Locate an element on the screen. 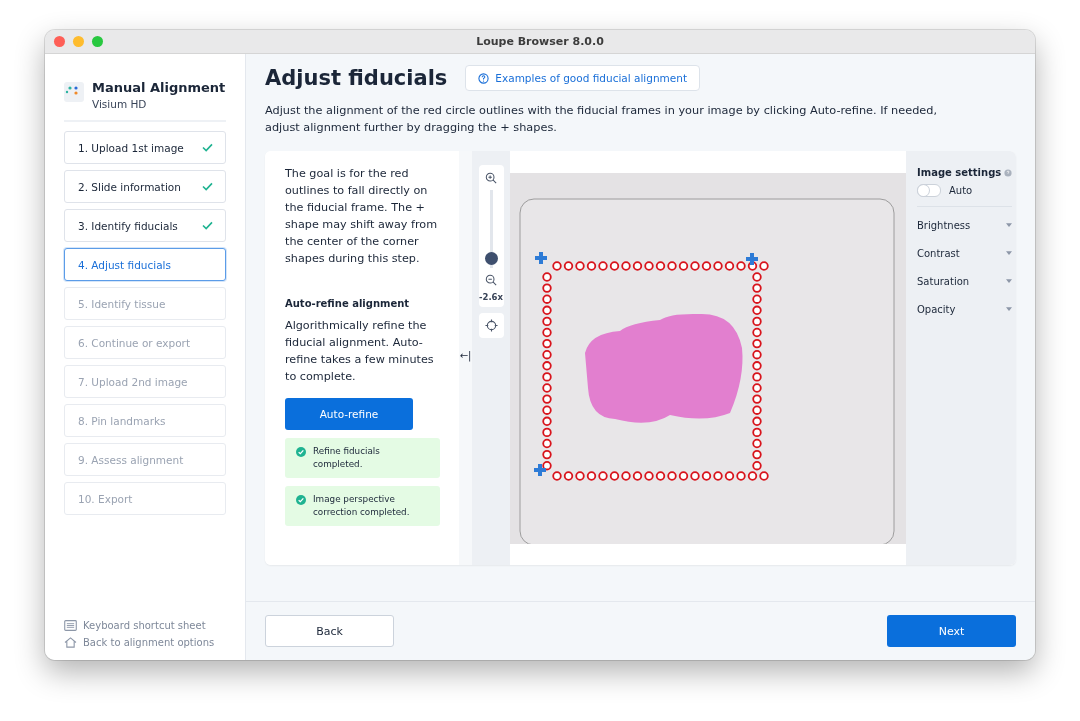  app-logo-icon is located at coordinates (74, 92).